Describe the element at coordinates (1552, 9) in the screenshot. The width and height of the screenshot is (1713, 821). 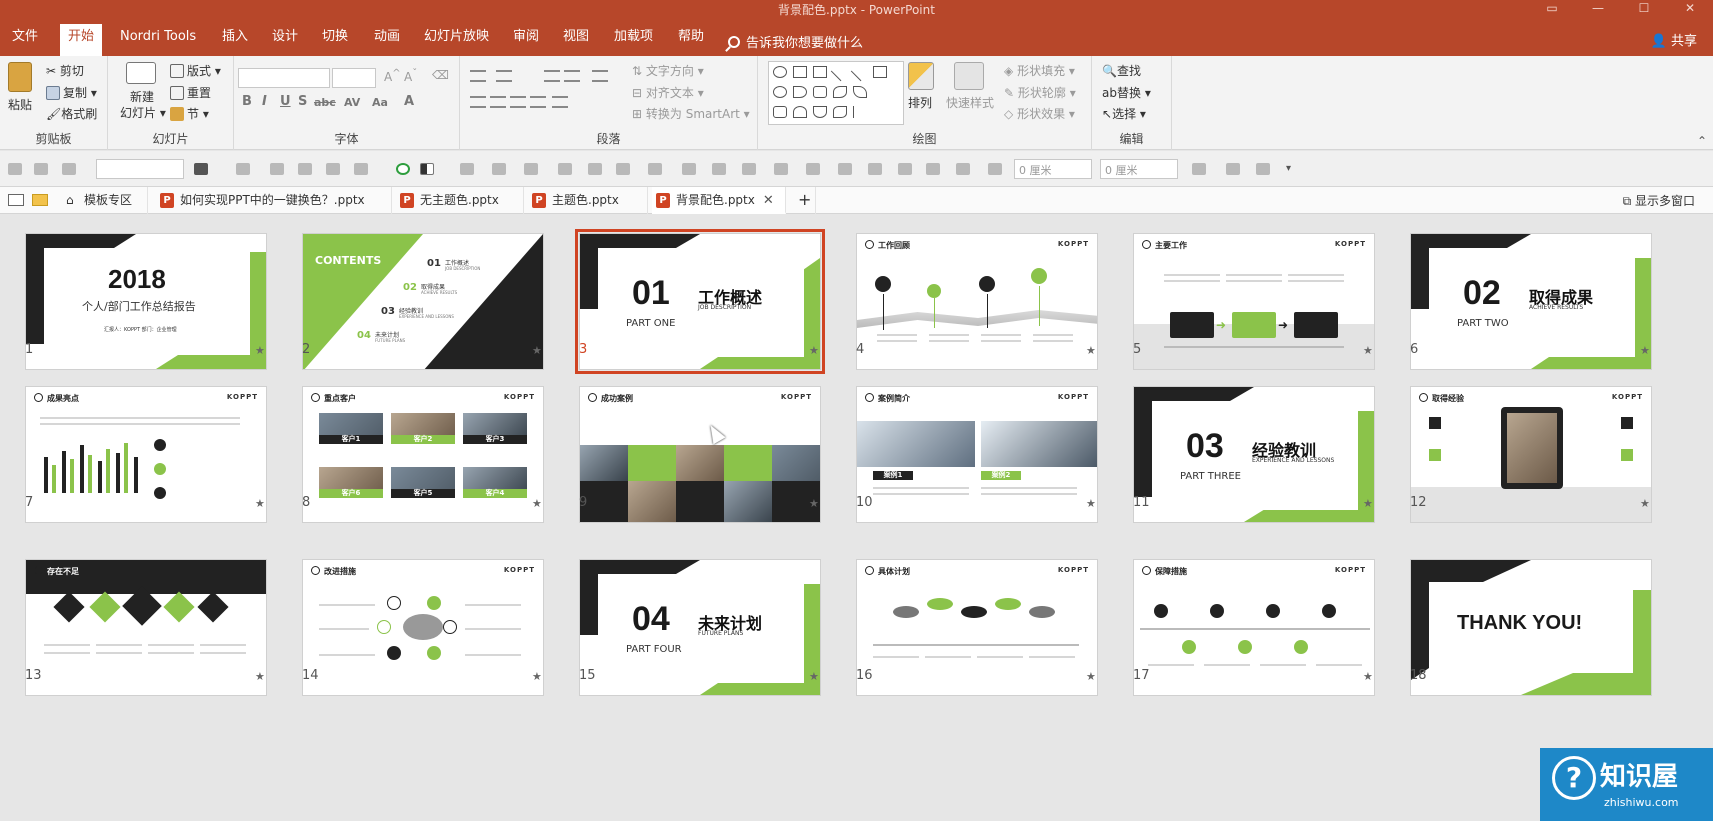
I see `ribbon-display-options-button: ▭` at that location.